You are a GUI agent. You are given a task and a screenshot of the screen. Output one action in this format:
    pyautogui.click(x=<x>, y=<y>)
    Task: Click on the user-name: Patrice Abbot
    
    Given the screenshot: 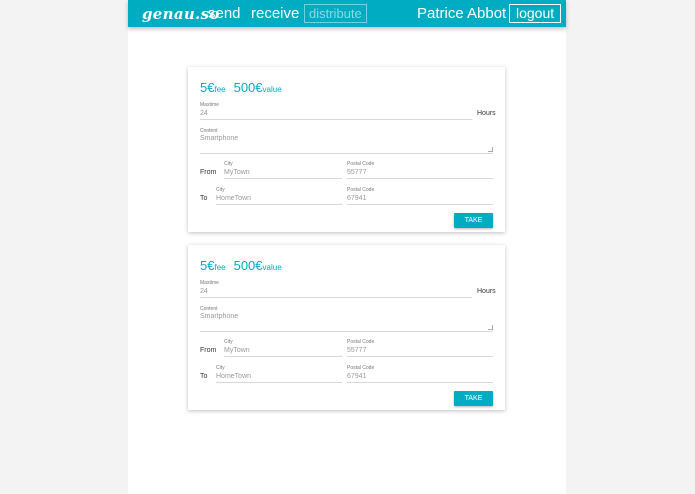 What is the action you would take?
    pyautogui.click(x=462, y=13)
    